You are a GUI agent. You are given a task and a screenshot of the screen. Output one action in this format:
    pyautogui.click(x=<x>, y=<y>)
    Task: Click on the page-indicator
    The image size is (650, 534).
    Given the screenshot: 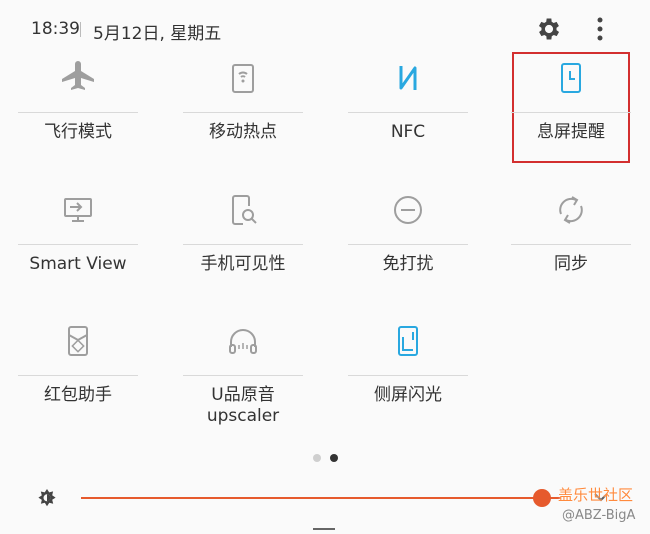 What is the action you would take?
    pyautogui.click(x=326, y=459)
    